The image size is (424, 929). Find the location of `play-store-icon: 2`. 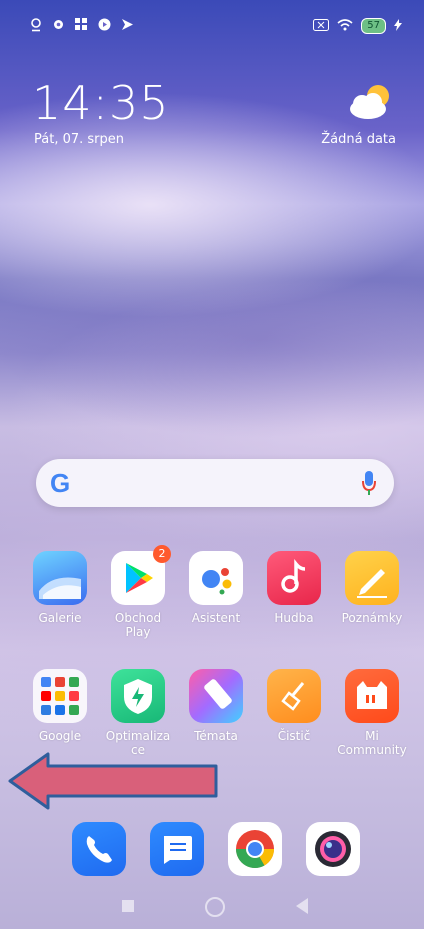

play-store-icon: 2 is located at coordinates (141, 575).